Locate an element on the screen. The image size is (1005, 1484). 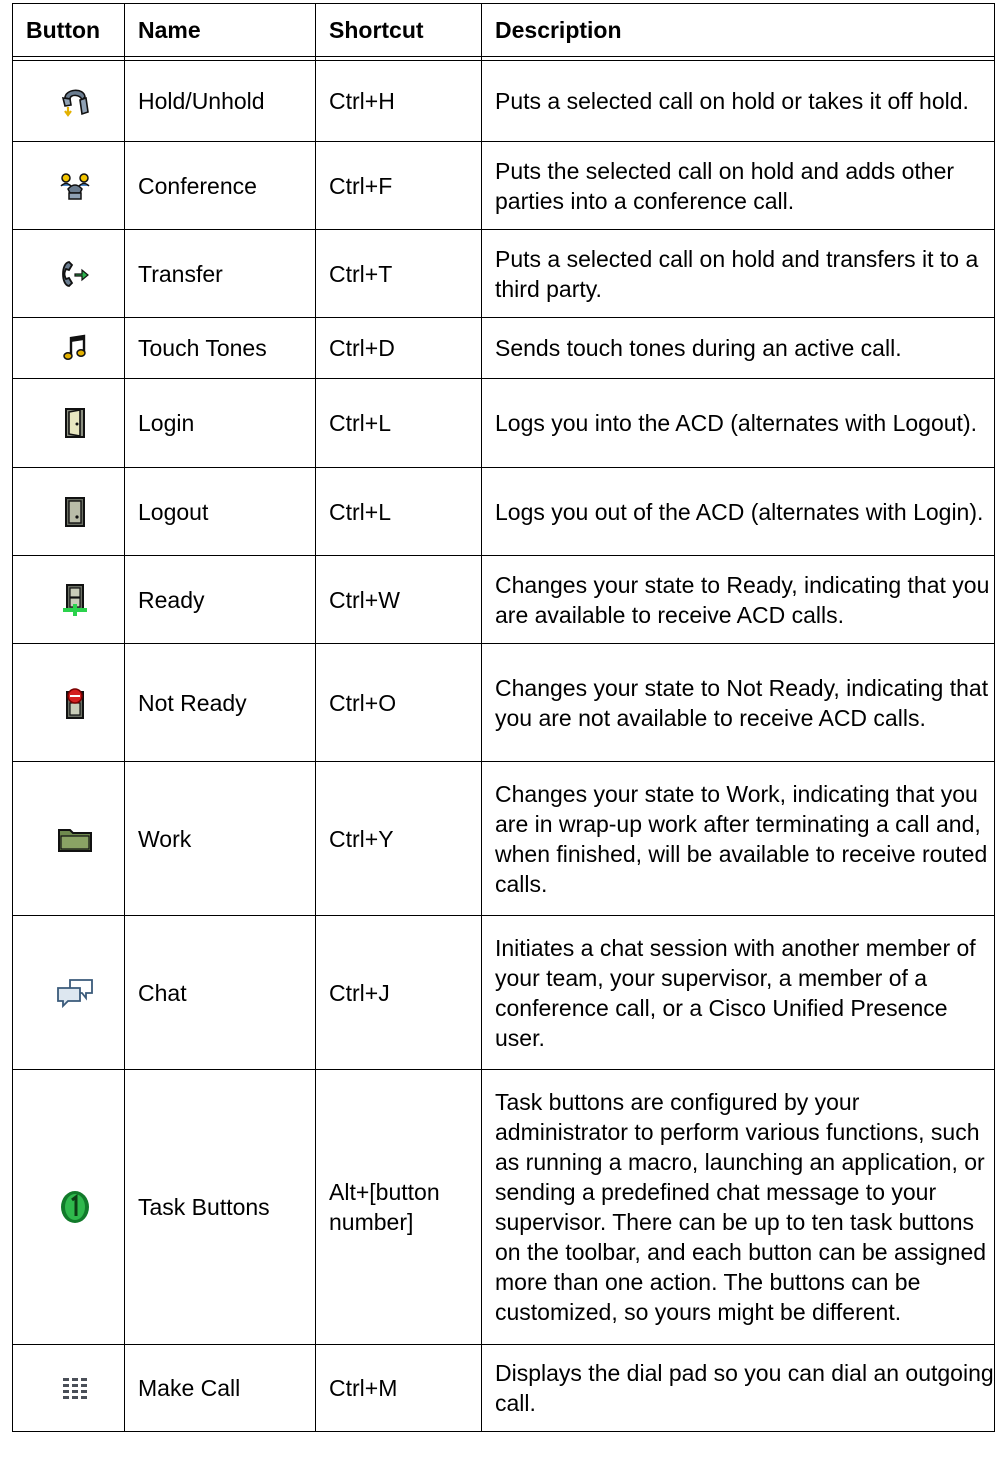
conference-icon is located at coordinates (75, 186).